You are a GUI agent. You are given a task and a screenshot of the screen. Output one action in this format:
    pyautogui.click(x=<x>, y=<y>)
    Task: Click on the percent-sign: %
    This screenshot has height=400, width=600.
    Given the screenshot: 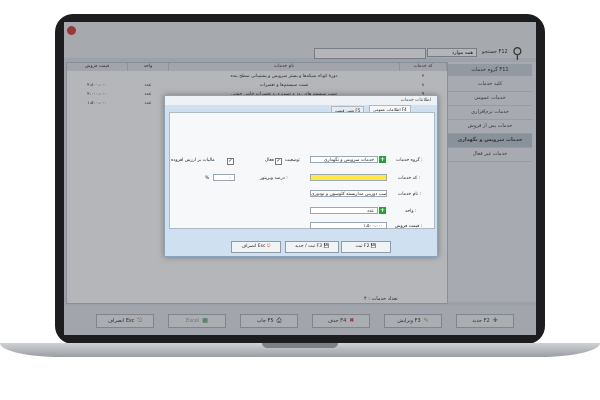 What is the action you would take?
    pyautogui.click(x=207, y=178)
    